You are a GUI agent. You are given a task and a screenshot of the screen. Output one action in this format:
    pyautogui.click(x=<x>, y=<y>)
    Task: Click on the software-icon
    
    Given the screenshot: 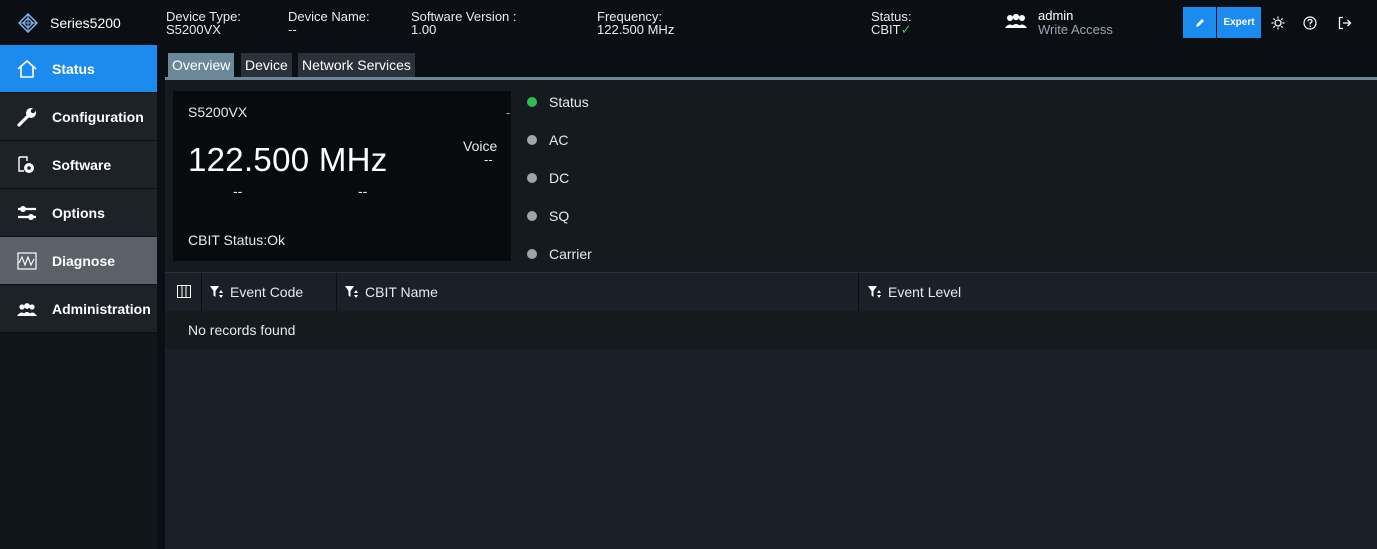 What is the action you would take?
    pyautogui.click(x=26, y=164)
    